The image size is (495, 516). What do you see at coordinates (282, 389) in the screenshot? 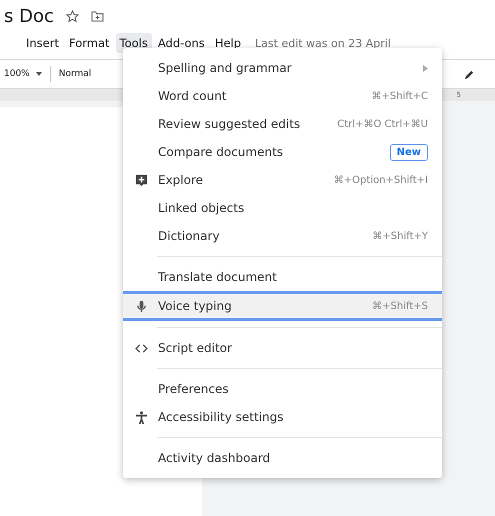
I see `menu-item: Preferences` at bounding box center [282, 389].